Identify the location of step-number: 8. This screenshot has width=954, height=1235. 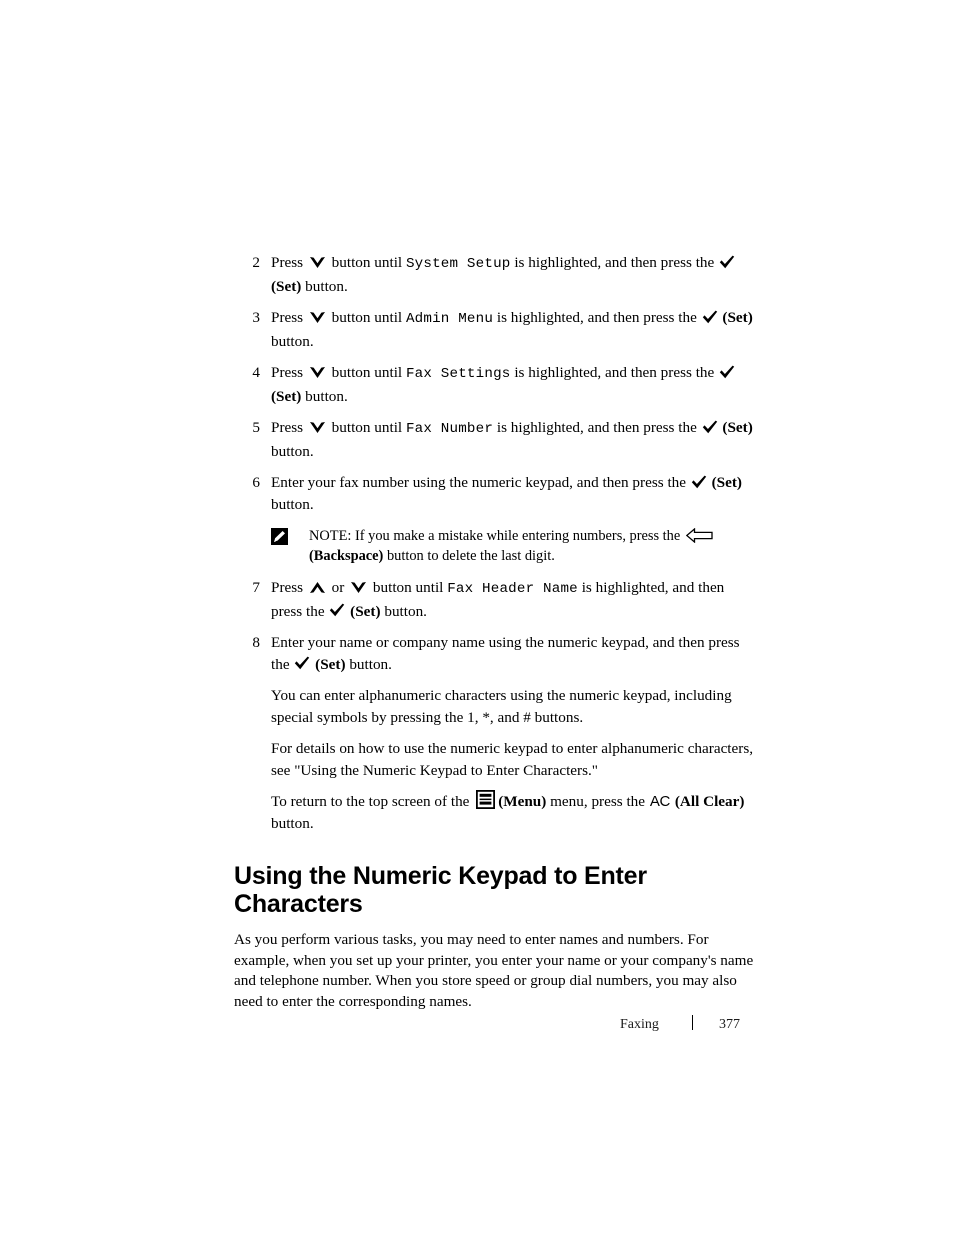
(256, 642).